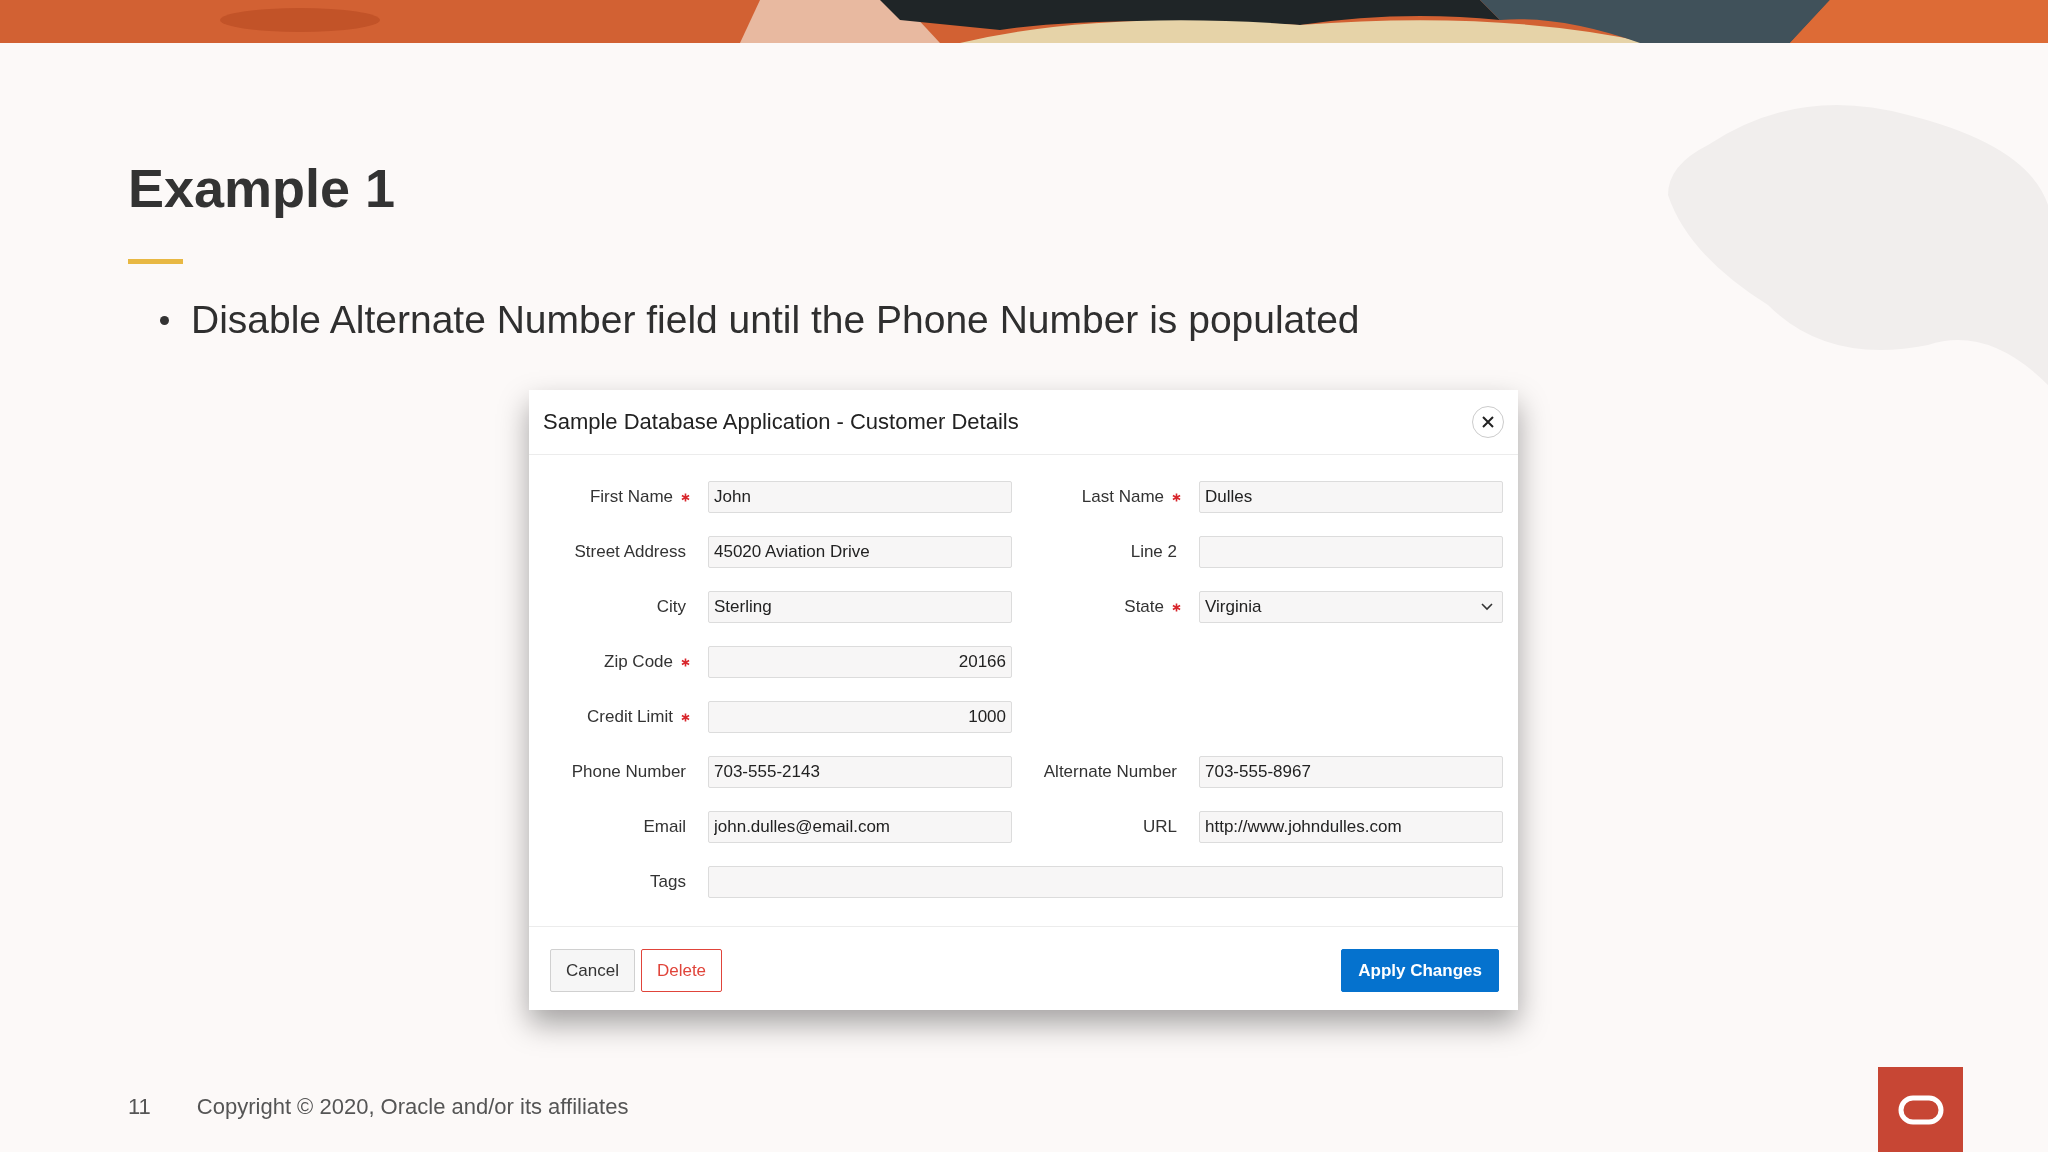 The height and width of the screenshot is (1152, 2048). What do you see at coordinates (139, 1107) in the screenshot?
I see `page-number: 11` at bounding box center [139, 1107].